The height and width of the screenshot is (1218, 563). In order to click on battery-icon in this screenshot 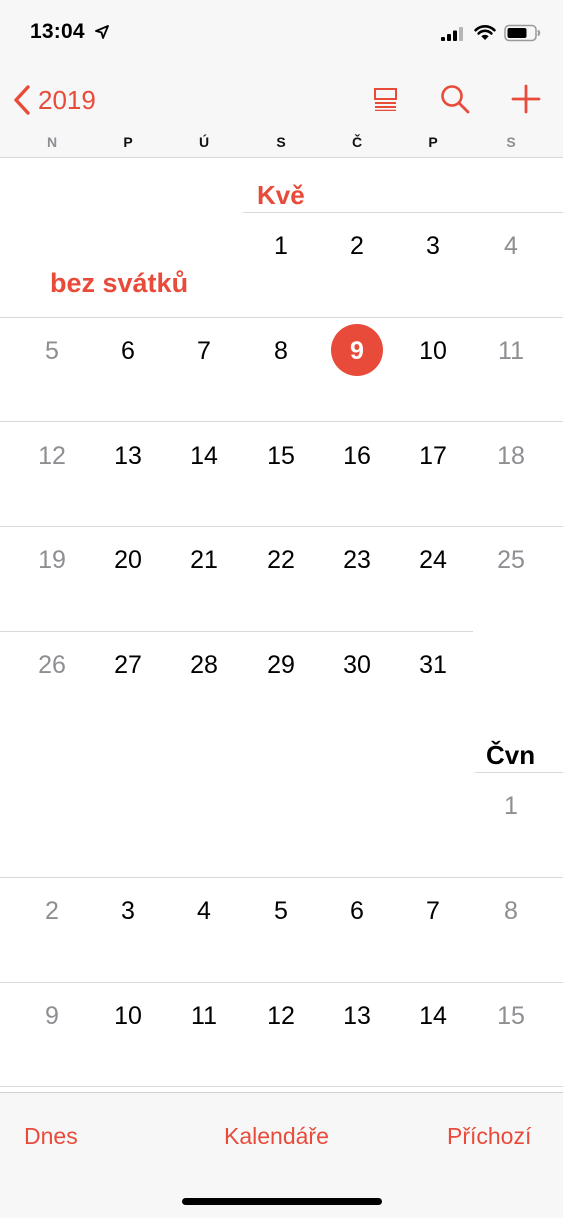, I will do `click(522, 33)`.